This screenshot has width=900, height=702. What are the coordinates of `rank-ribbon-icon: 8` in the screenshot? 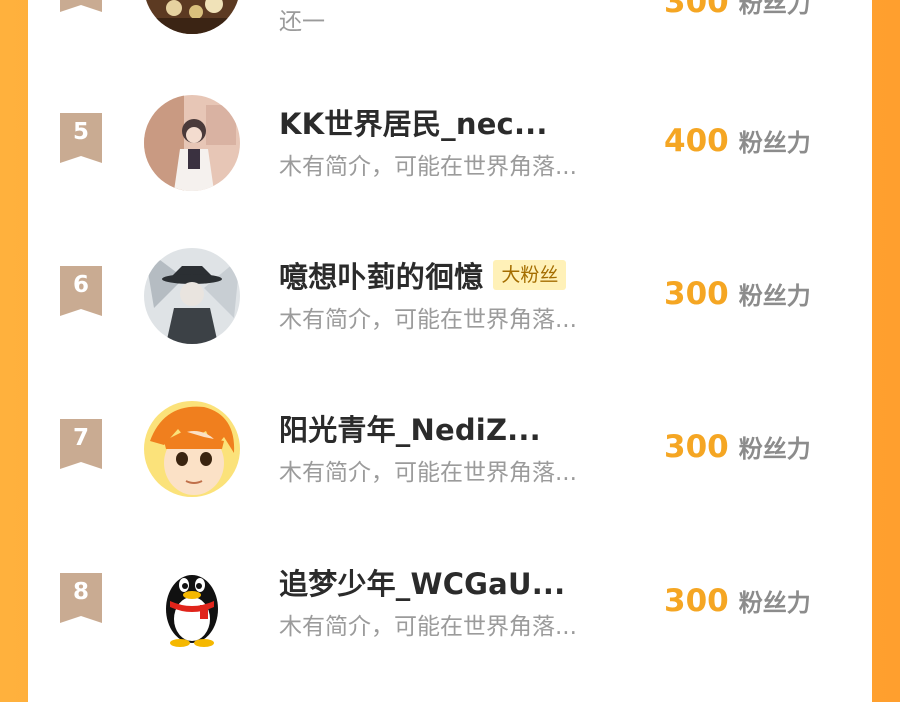 It's located at (81, 598).